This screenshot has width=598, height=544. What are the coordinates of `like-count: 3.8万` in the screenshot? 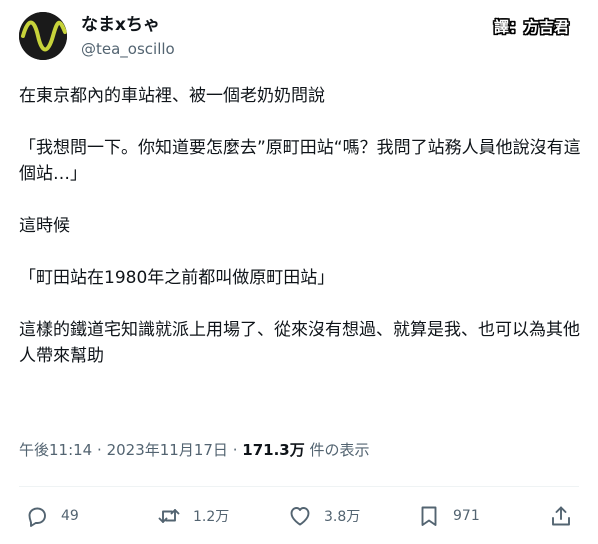 It's located at (342, 517).